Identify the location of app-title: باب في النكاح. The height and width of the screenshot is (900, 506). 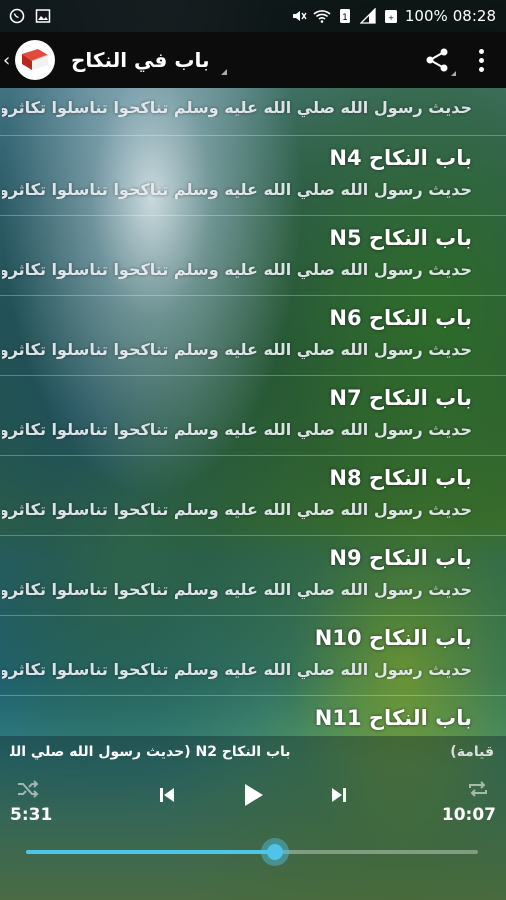
(140, 60).